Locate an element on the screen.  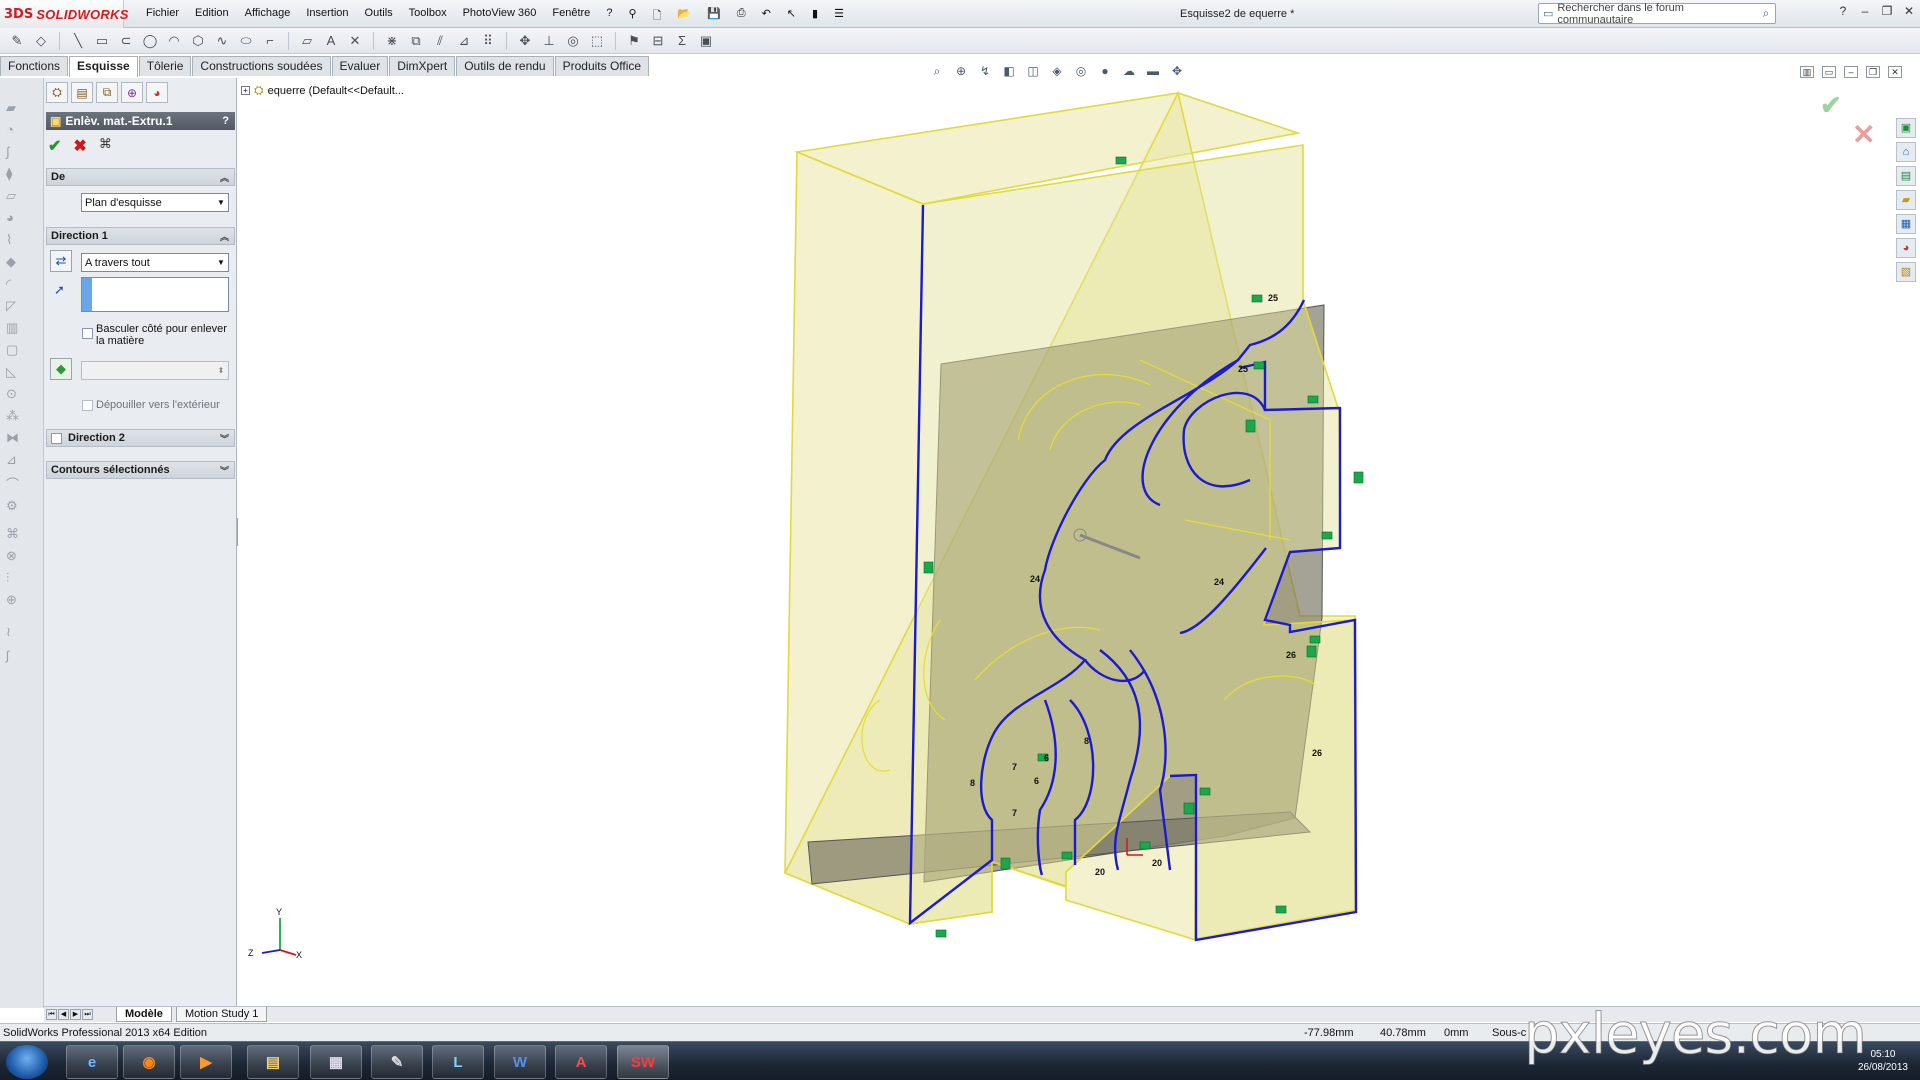
arc-icon: ◠ is located at coordinates (174, 41).